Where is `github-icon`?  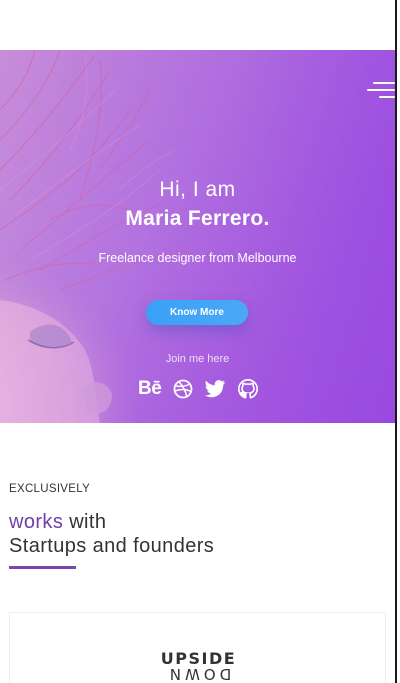 github-icon is located at coordinates (247, 389).